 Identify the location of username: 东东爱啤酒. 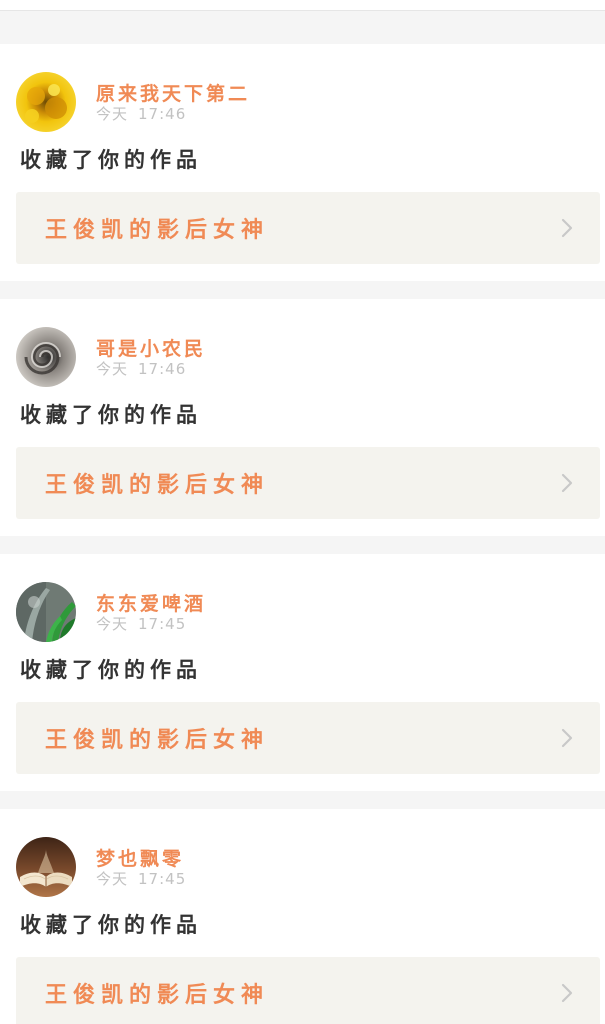
(151, 604).